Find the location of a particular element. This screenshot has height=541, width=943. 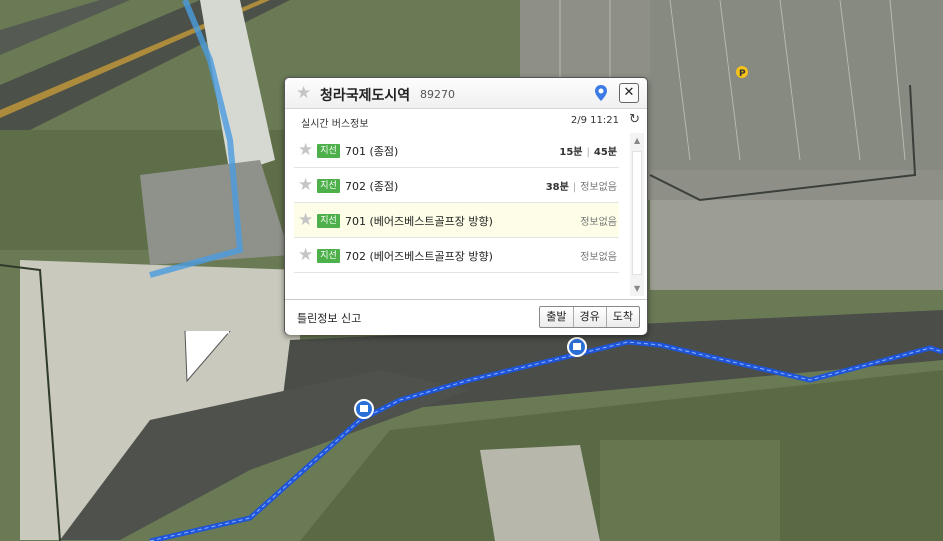

arrival-times: 38분 | 정보없음 is located at coordinates (581, 187).